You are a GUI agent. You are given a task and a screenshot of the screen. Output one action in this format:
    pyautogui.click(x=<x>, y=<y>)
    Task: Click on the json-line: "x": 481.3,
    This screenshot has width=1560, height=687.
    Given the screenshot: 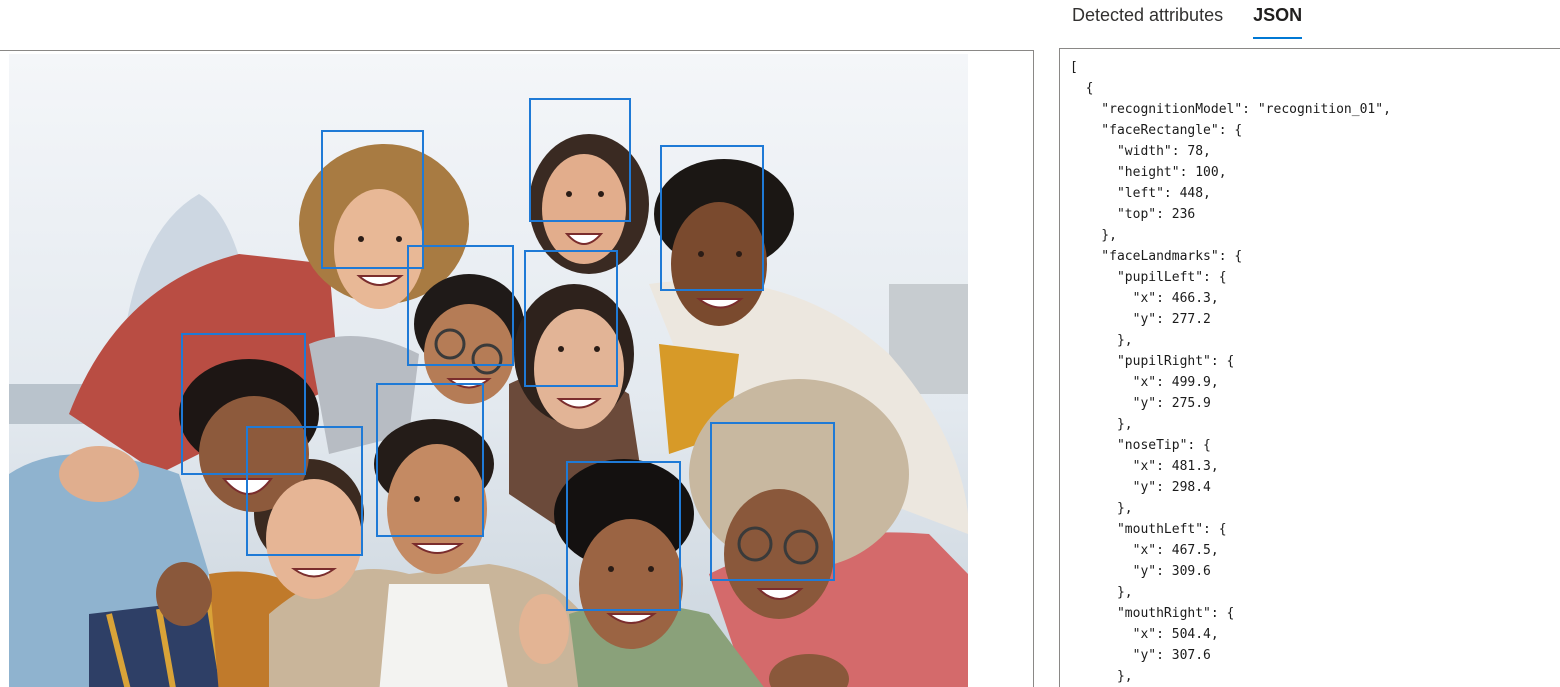 What is the action you would take?
    pyautogui.click(x=1144, y=466)
    